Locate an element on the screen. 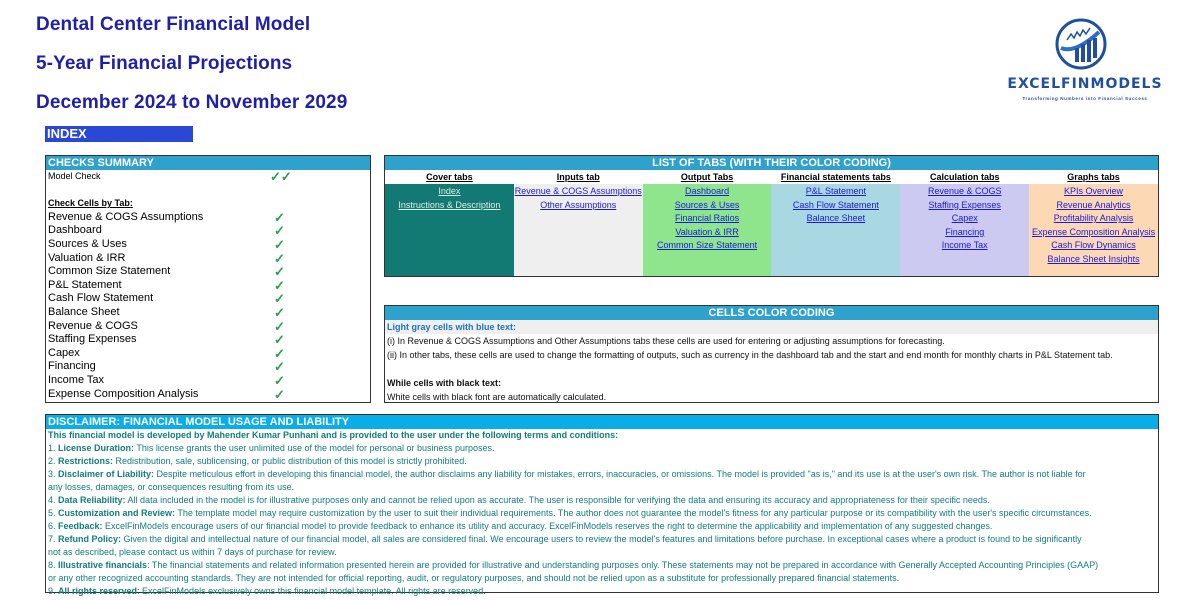 This screenshot has width=1200, height=600. spacer-row is located at coordinates (208, 191).